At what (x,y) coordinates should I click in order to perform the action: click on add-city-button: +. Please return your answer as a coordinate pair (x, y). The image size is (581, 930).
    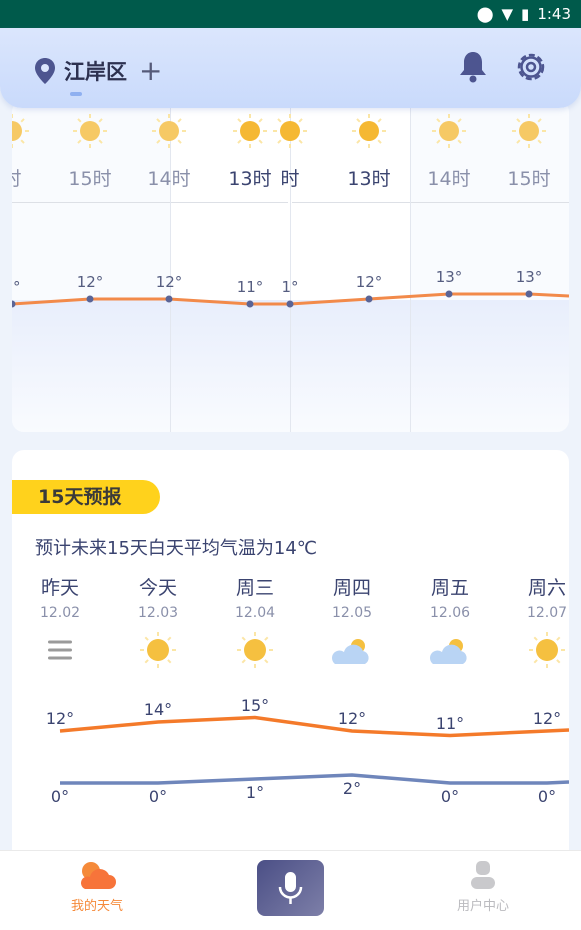
    Looking at the image, I should click on (150, 70).